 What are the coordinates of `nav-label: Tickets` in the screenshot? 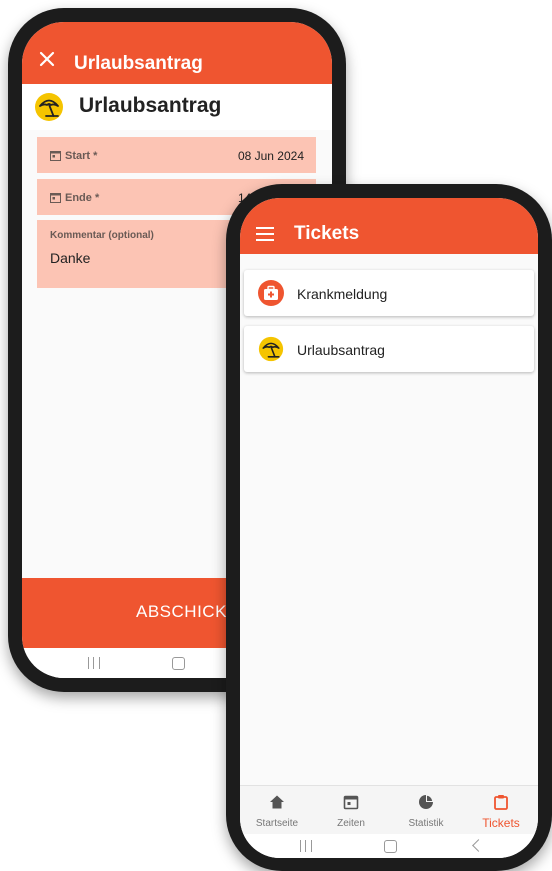 It's located at (501, 823).